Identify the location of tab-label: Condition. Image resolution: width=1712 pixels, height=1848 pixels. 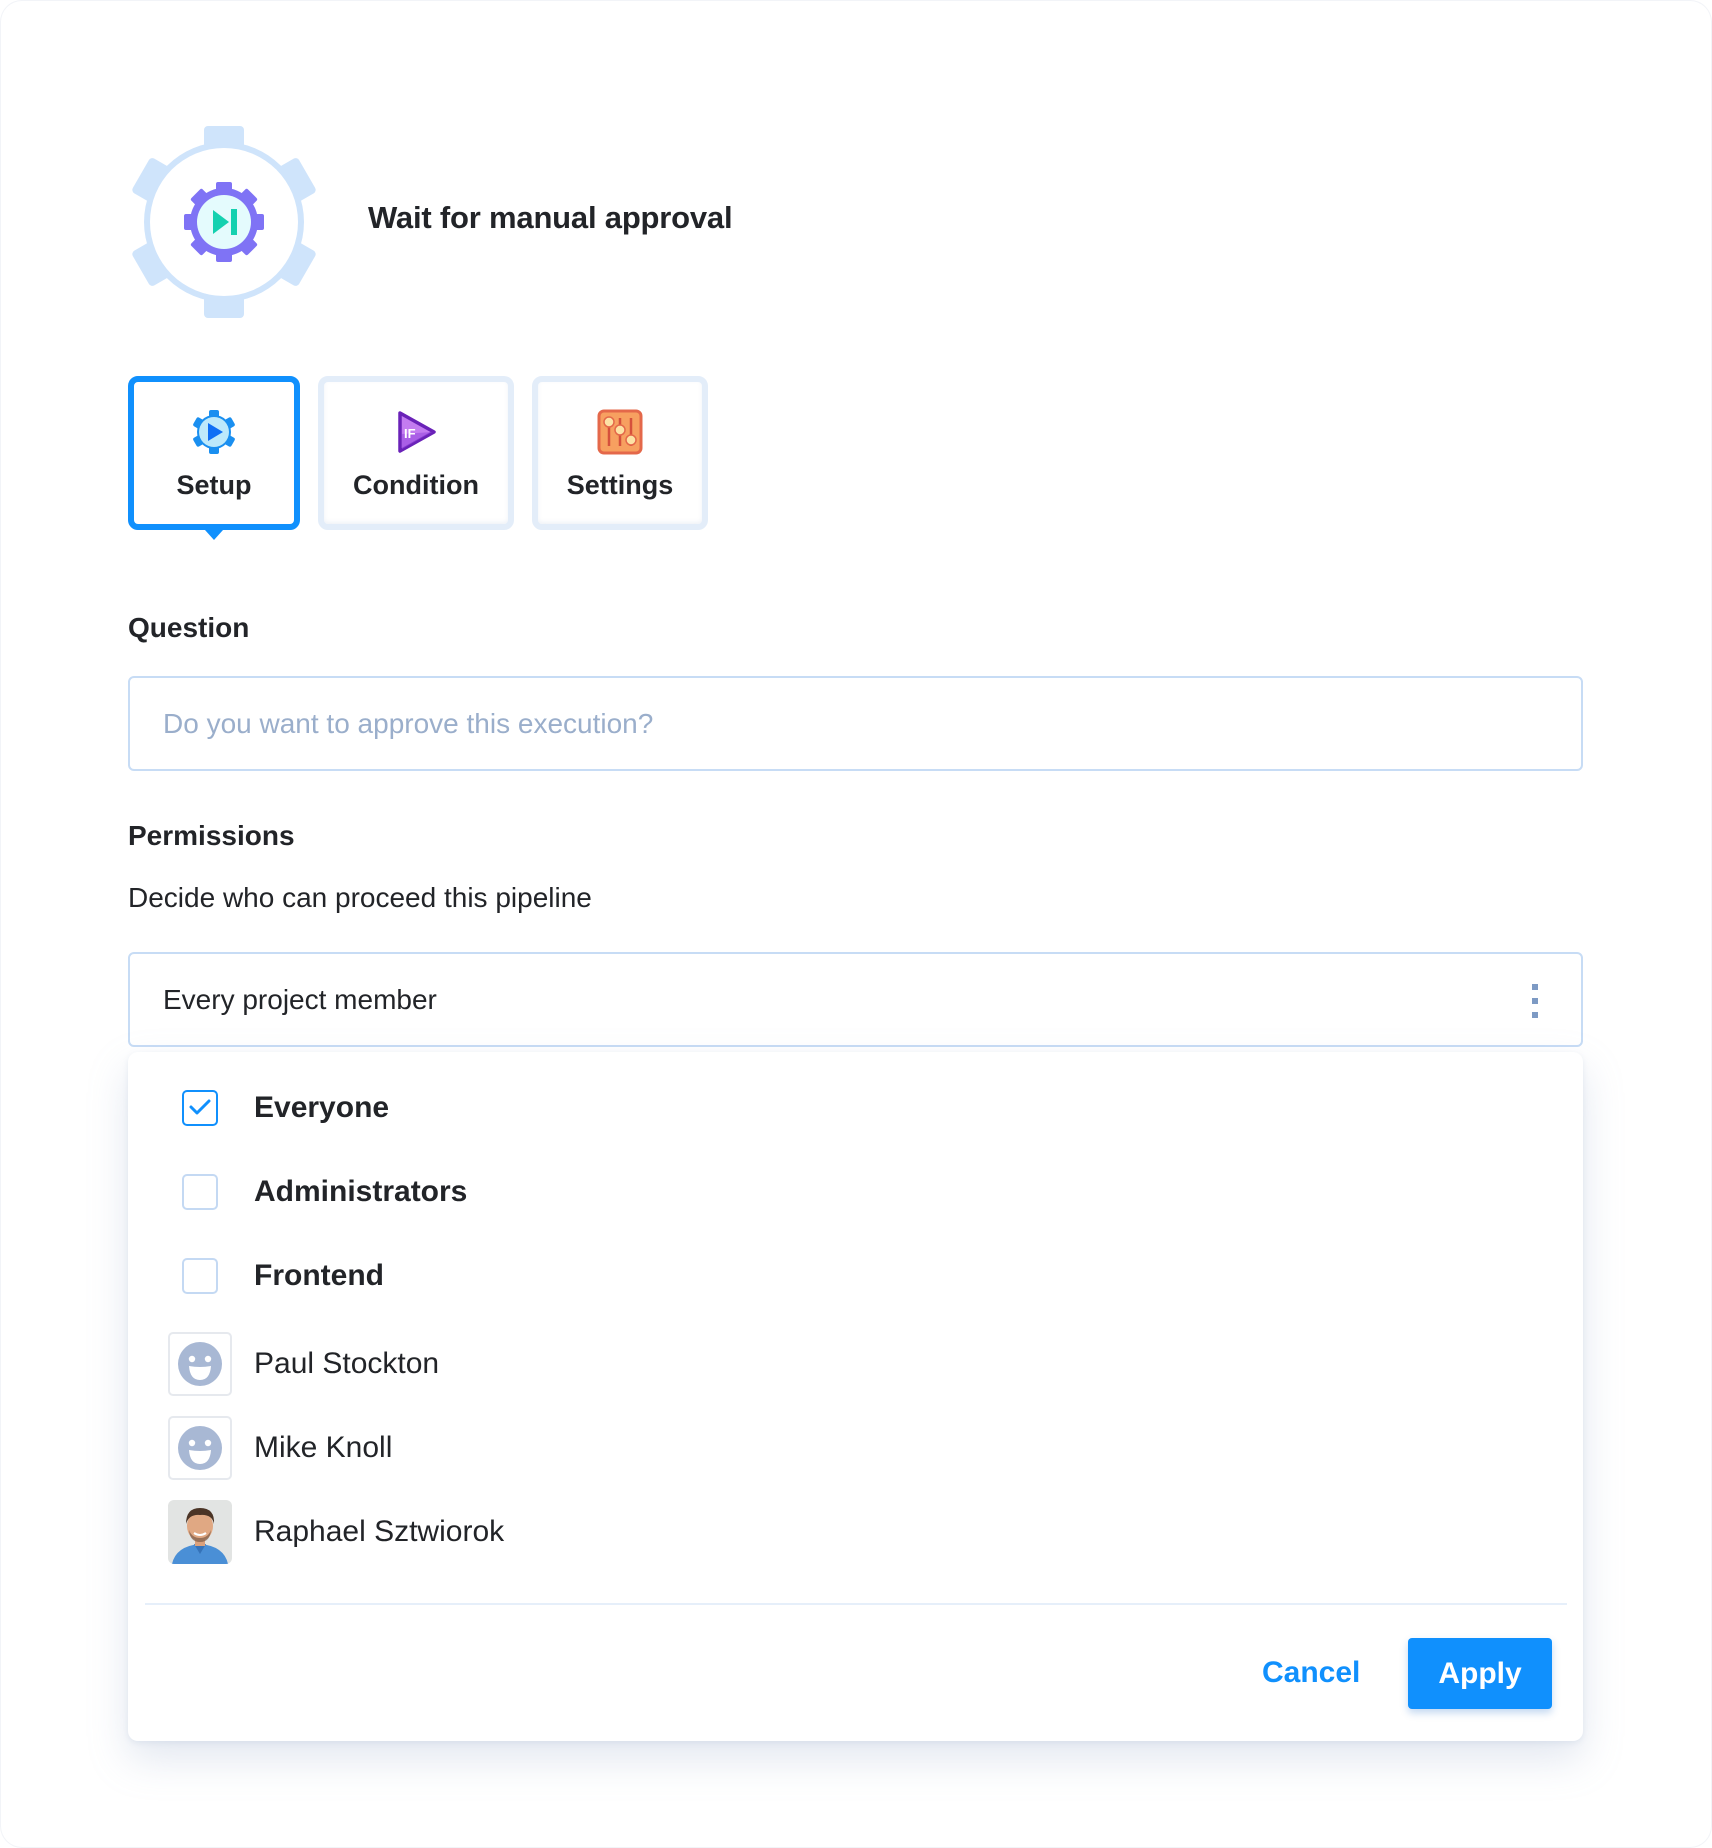
(416, 485).